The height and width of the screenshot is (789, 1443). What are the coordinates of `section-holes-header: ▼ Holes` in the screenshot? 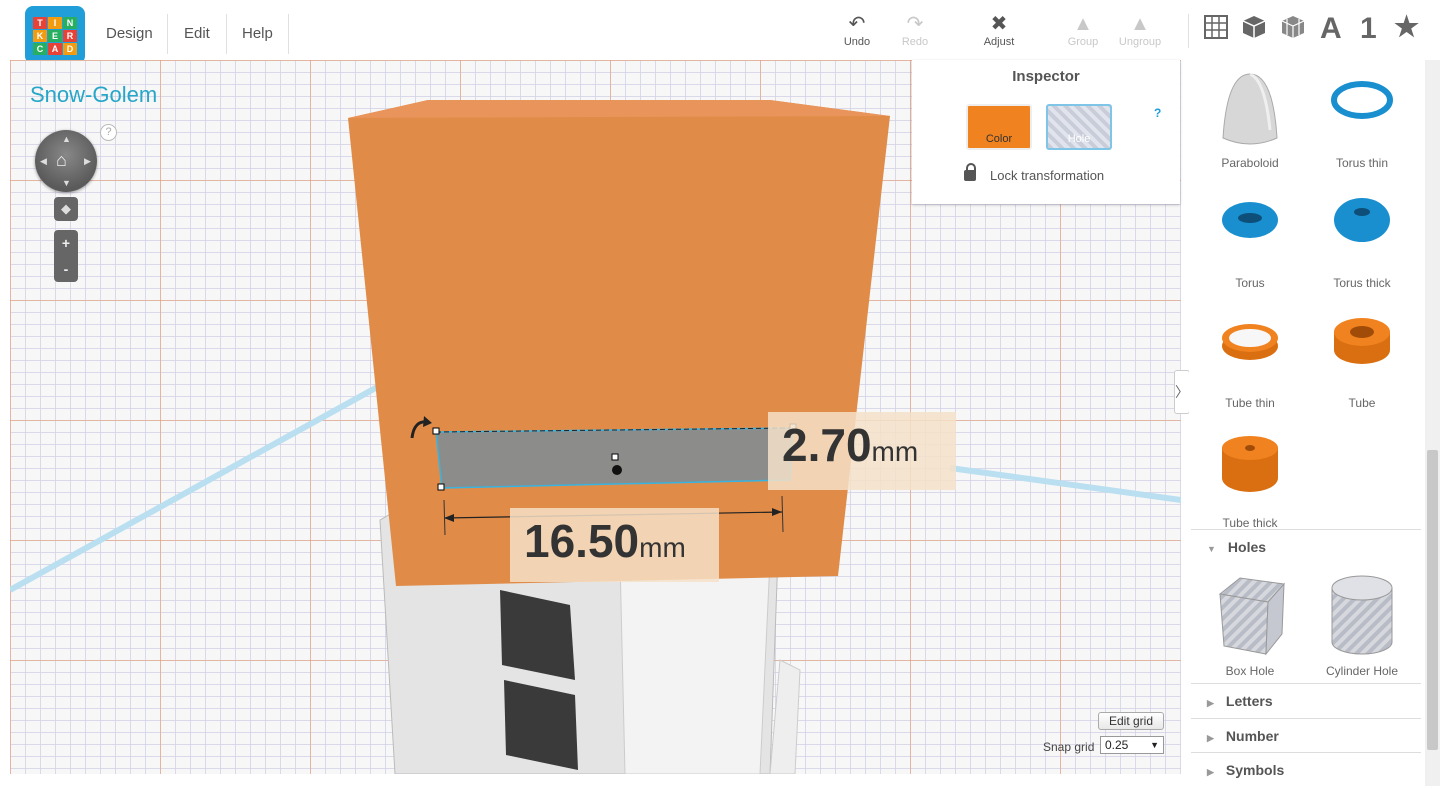 It's located at (1306, 546).